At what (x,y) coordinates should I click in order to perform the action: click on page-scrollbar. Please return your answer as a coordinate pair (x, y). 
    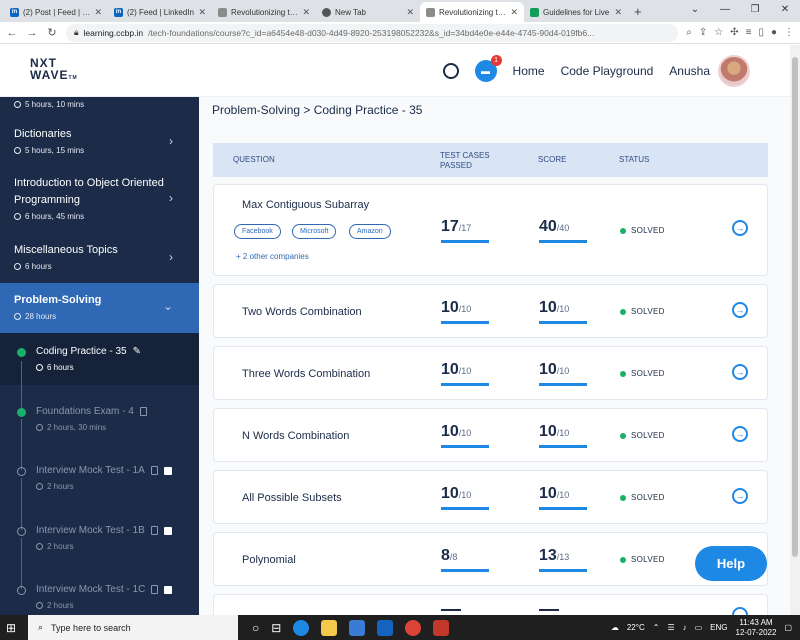
    Looking at the image, I should click on (795, 330).